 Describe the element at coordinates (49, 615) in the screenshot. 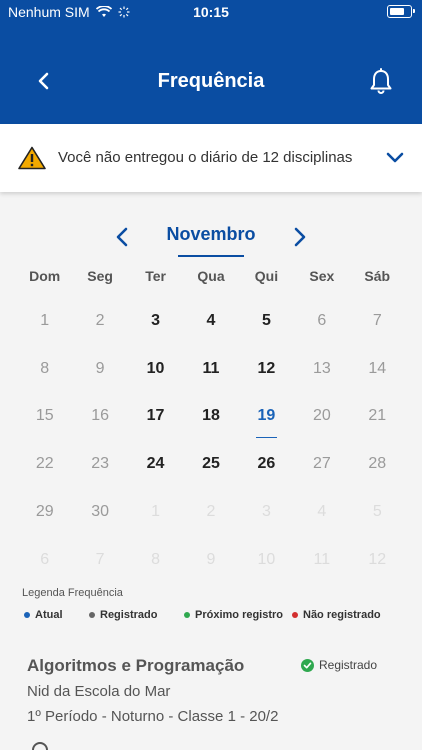

I see `legend-label: Atual` at that location.